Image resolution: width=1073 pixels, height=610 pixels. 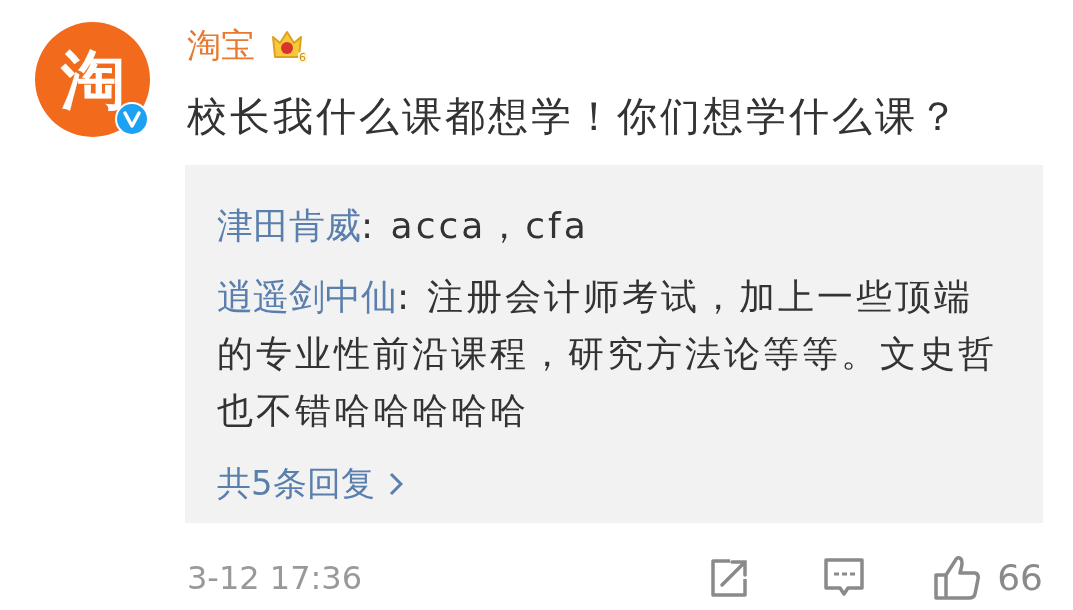 I want to click on avatar: 淘, so click(x=92, y=79).